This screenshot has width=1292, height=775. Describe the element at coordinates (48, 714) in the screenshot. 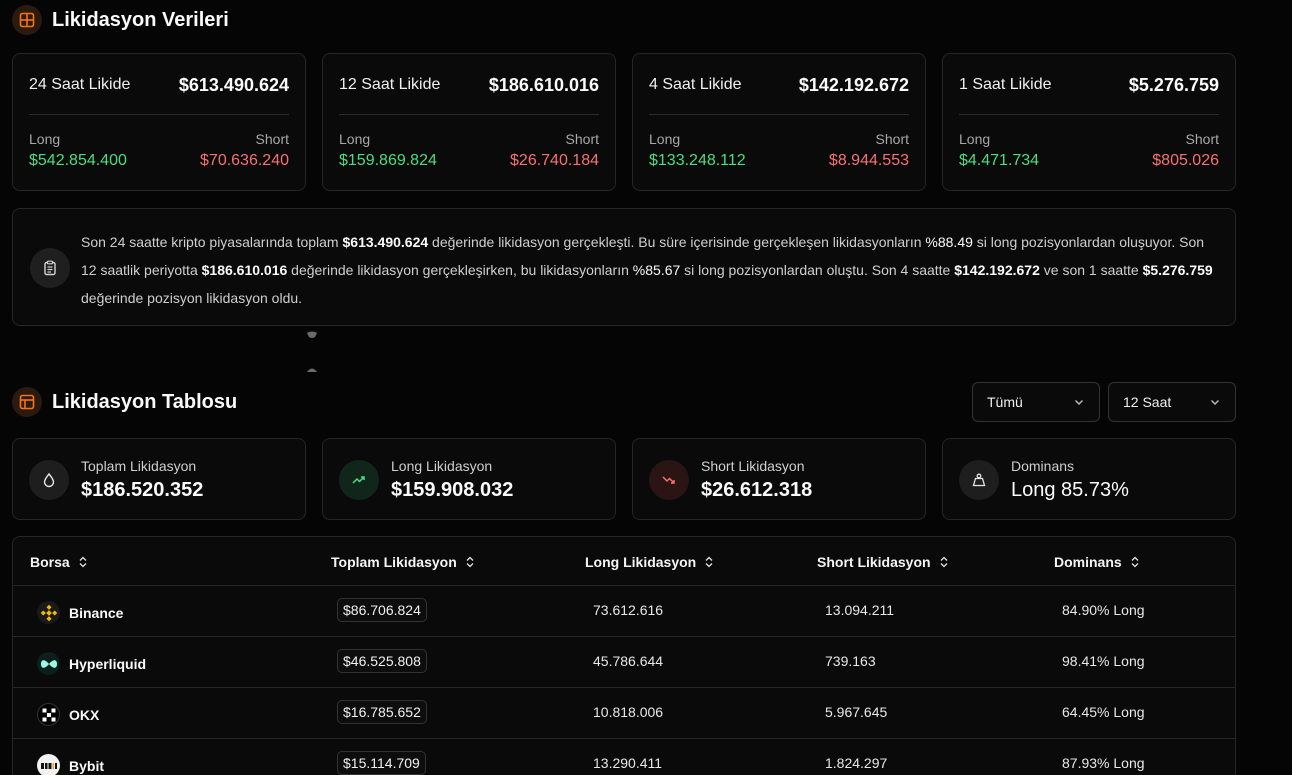

I see `okx-logo-icon` at that location.